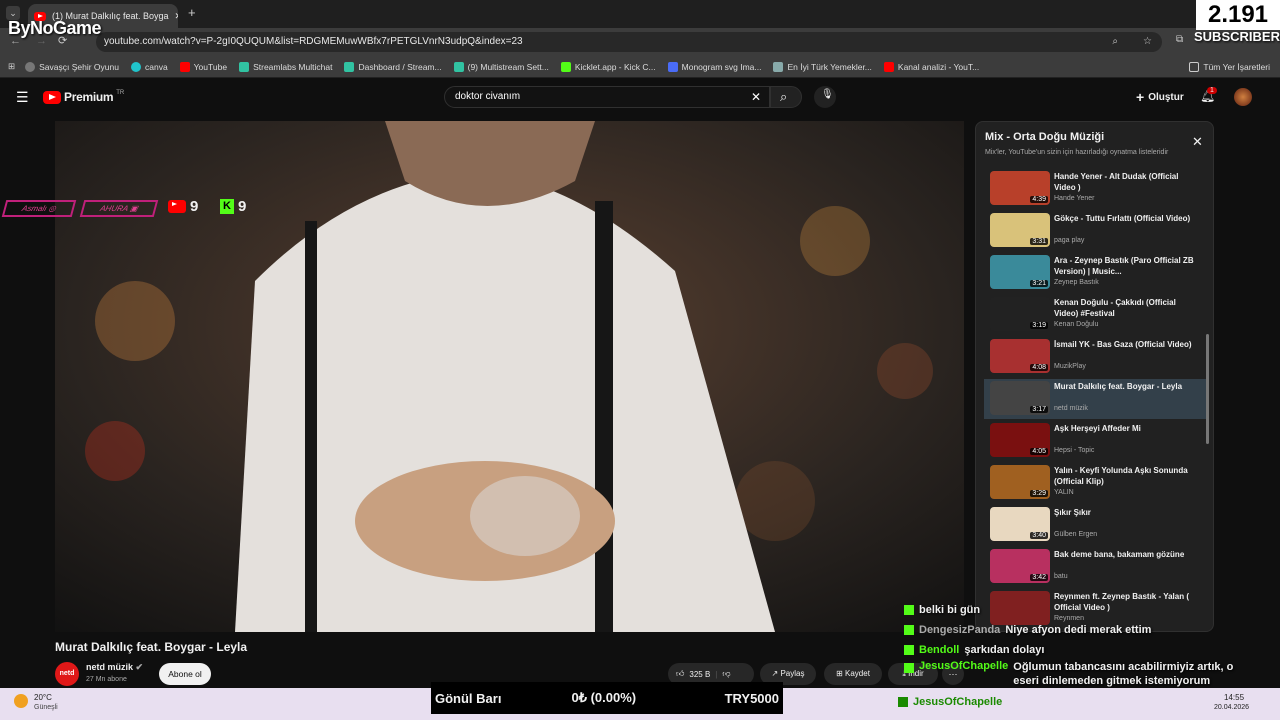 The image size is (1280, 720). I want to click on playlist-item-title: Bak deme bana, bakamam gözüne, so click(1119, 554).